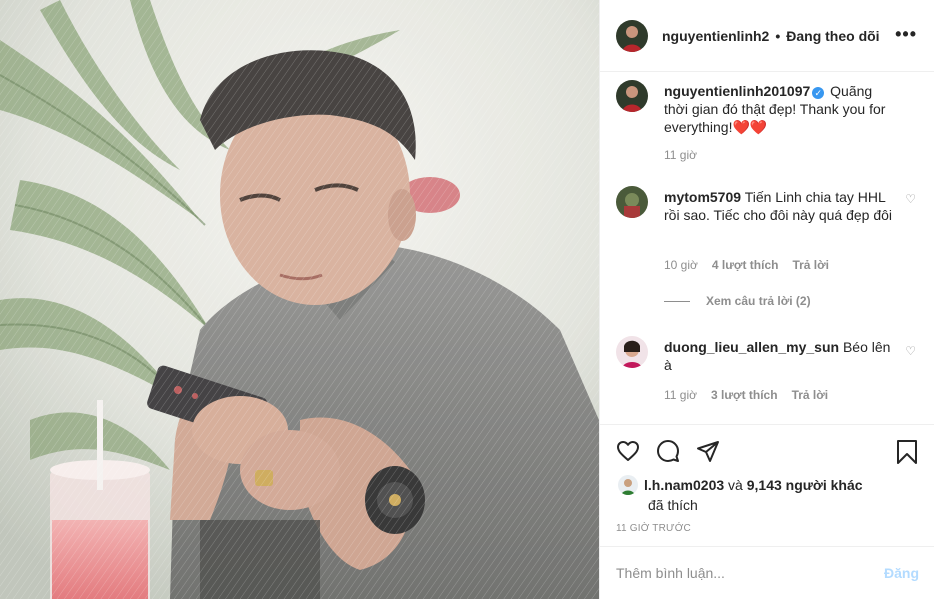 This screenshot has width=934, height=599. I want to click on replies-divider, so click(677, 301).